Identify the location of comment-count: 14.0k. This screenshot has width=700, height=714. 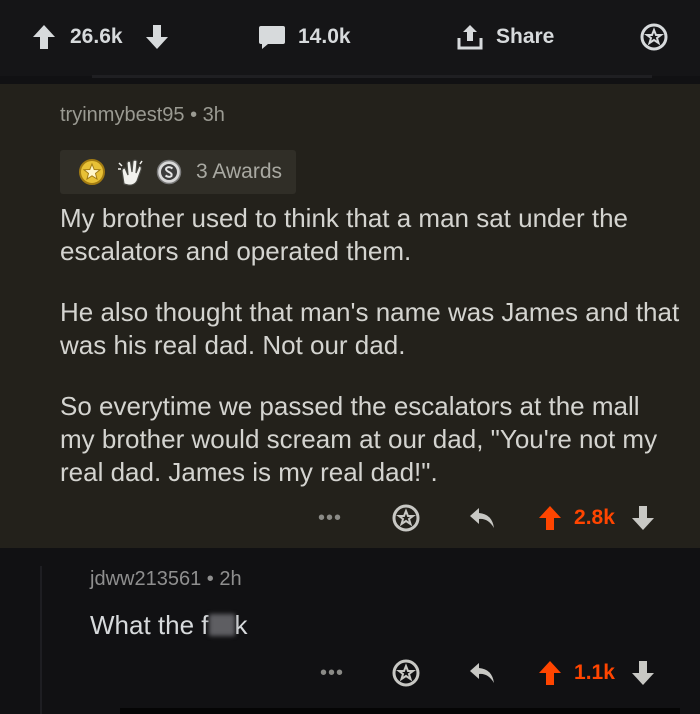
(324, 36).